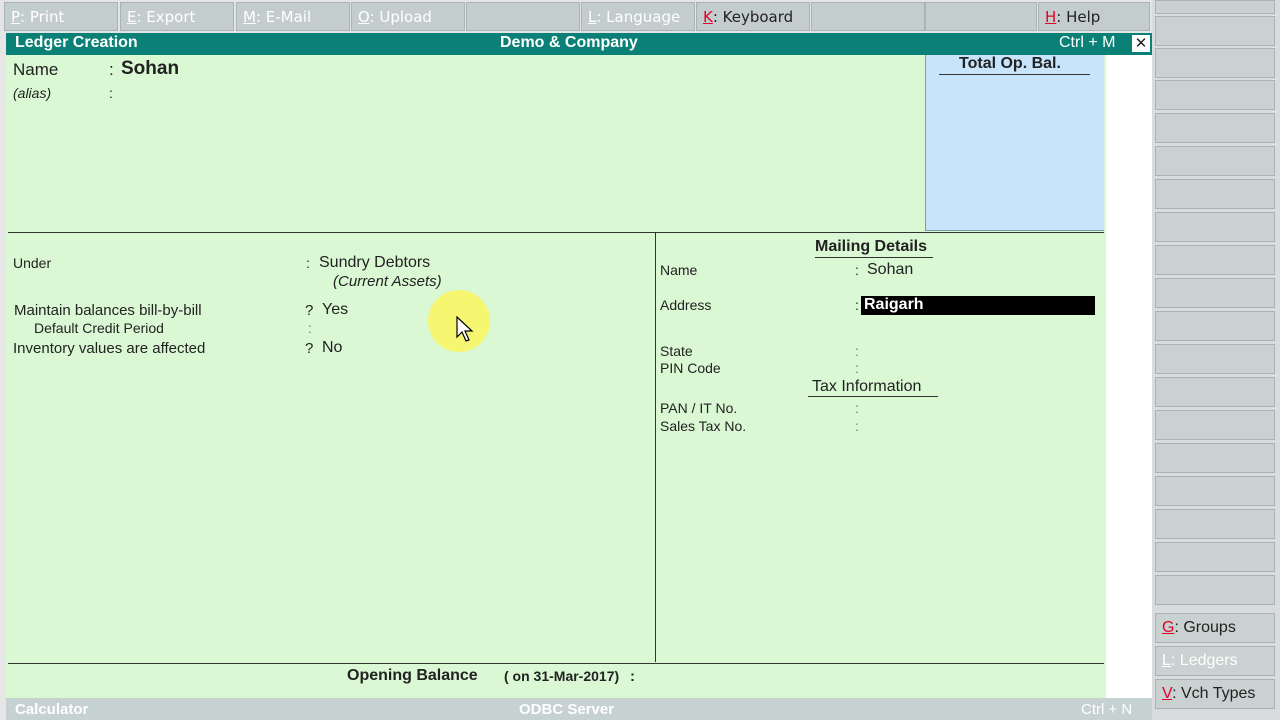 Image resolution: width=1280 pixels, height=720 pixels. What do you see at coordinates (890, 270) in the screenshot?
I see `mailing-name-field: Sohan` at bounding box center [890, 270].